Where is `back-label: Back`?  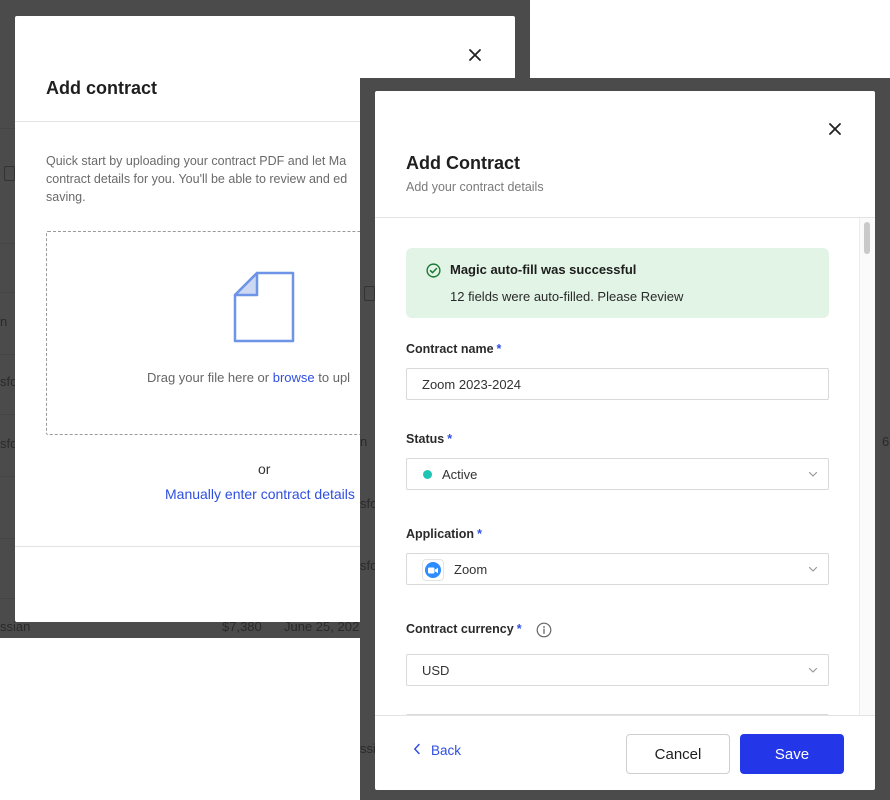
back-label: Back is located at coordinates (446, 750).